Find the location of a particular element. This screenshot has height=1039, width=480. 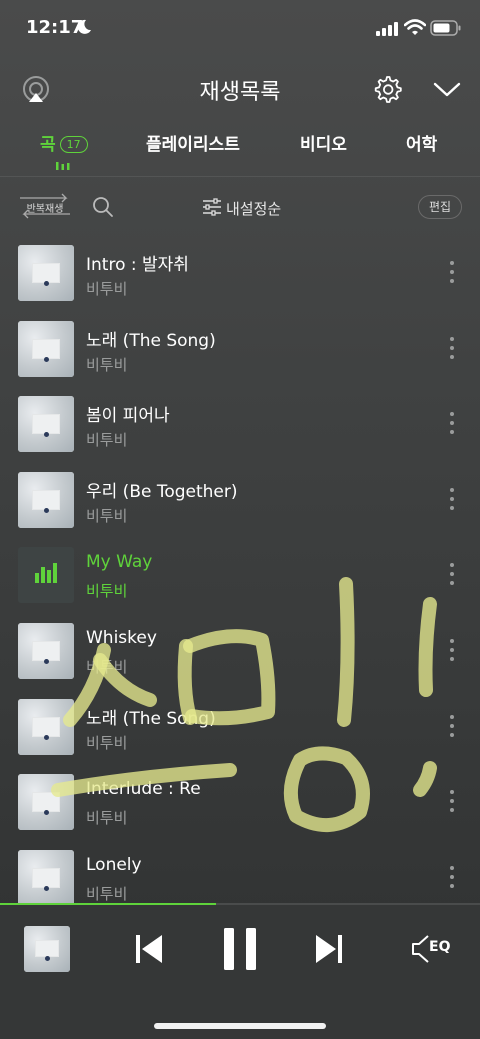

song-title: Lonely is located at coordinates (114, 864).